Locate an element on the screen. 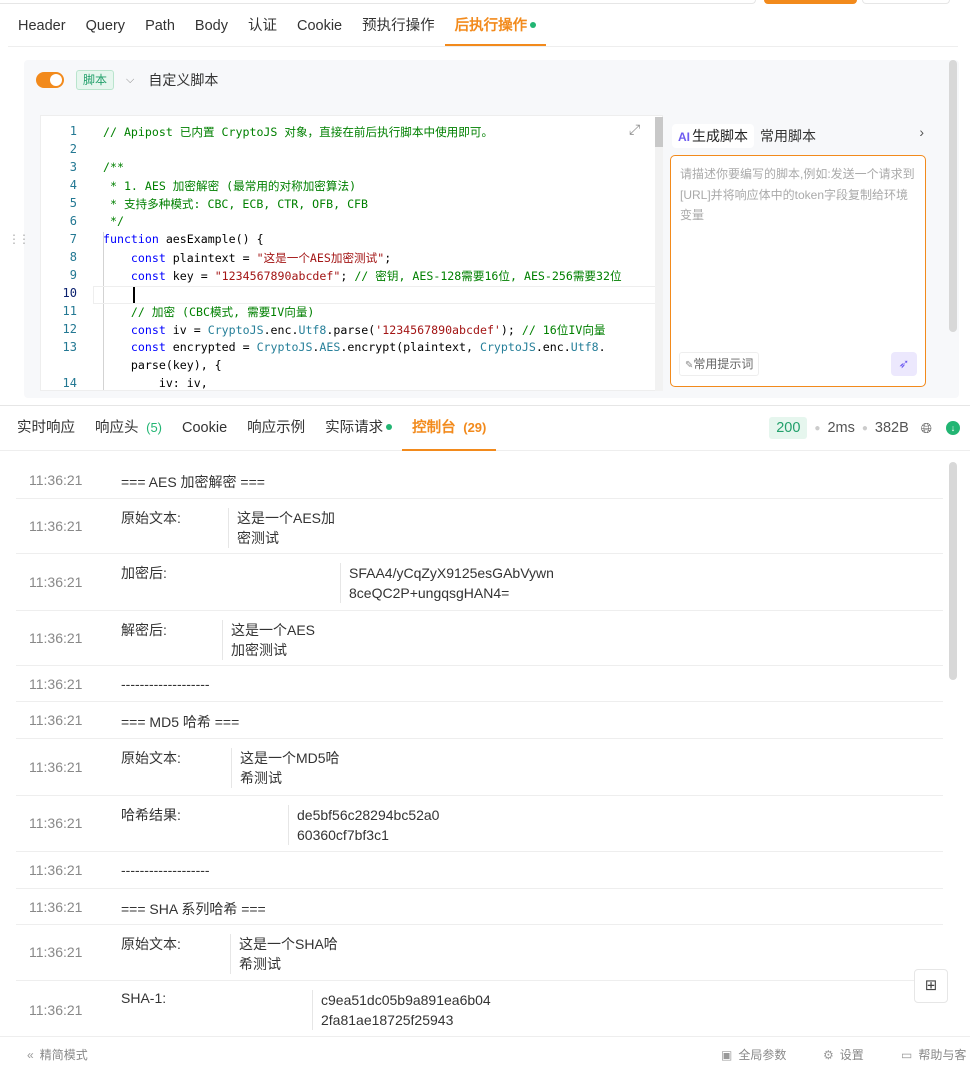  tab-request-3: Body is located at coordinates (211, 27).